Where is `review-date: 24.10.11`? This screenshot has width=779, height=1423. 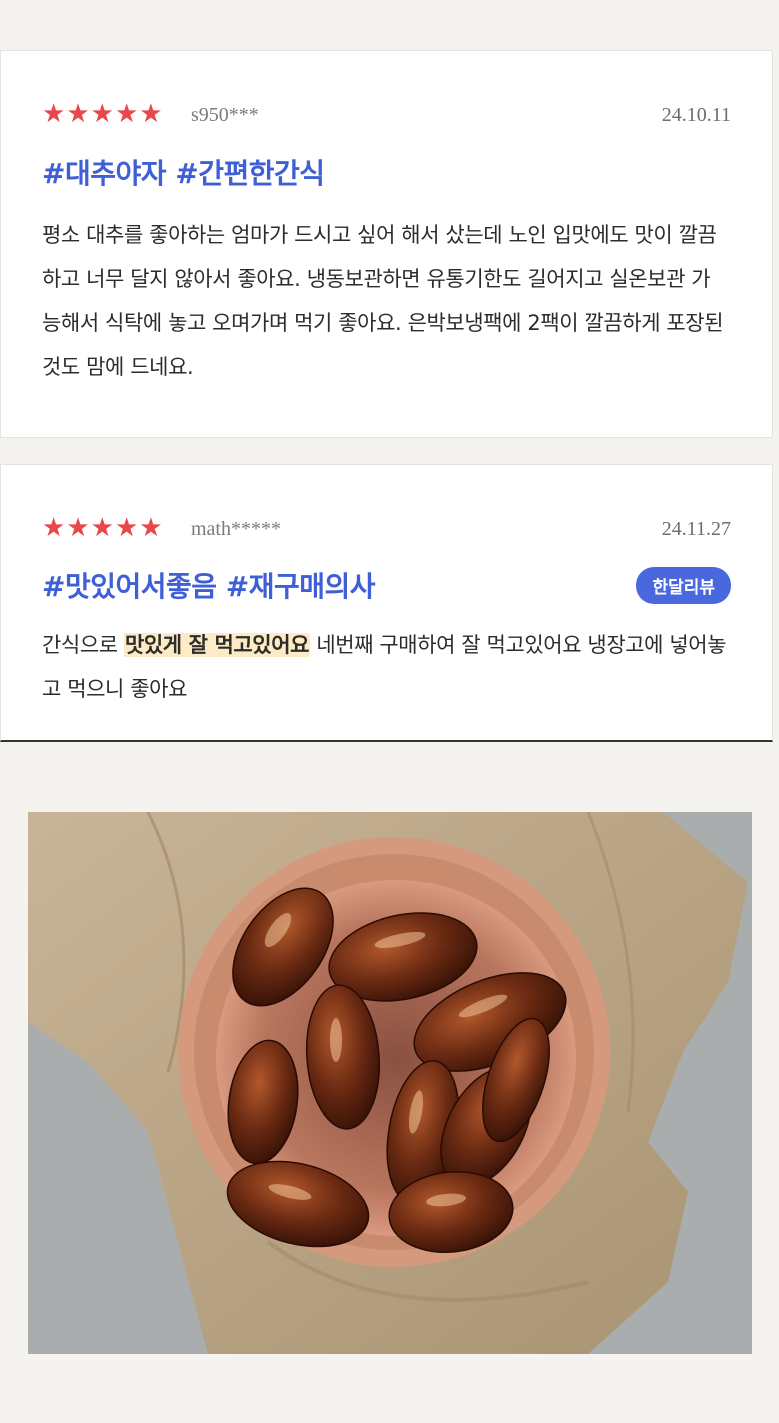 review-date: 24.10.11 is located at coordinates (696, 115).